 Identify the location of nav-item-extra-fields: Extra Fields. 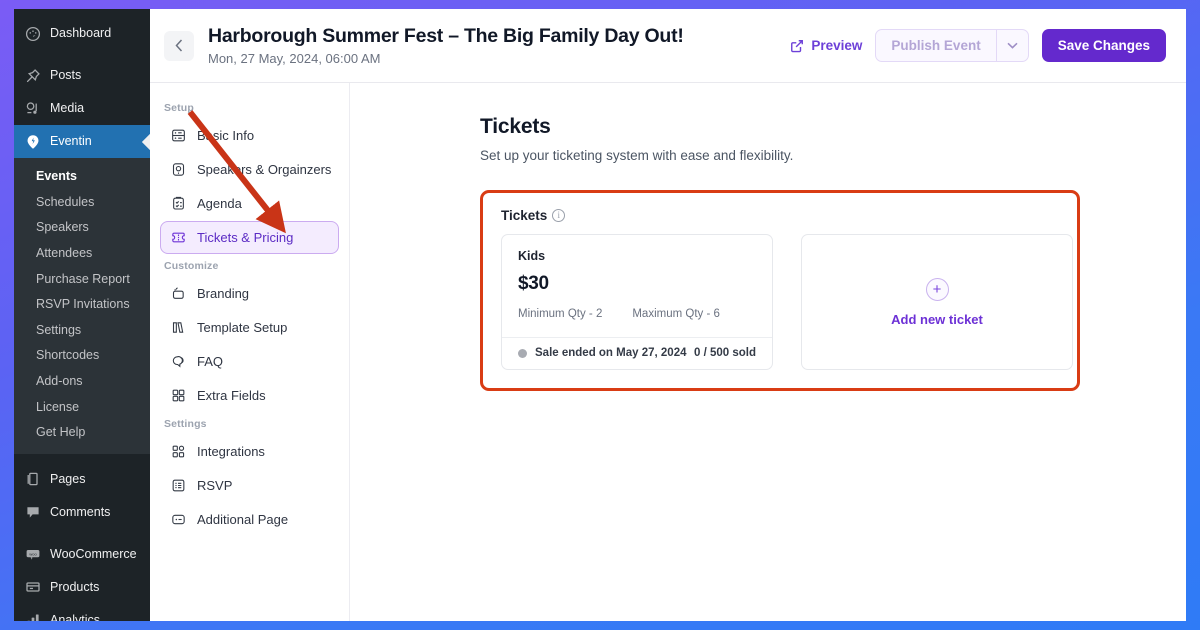
(249, 395).